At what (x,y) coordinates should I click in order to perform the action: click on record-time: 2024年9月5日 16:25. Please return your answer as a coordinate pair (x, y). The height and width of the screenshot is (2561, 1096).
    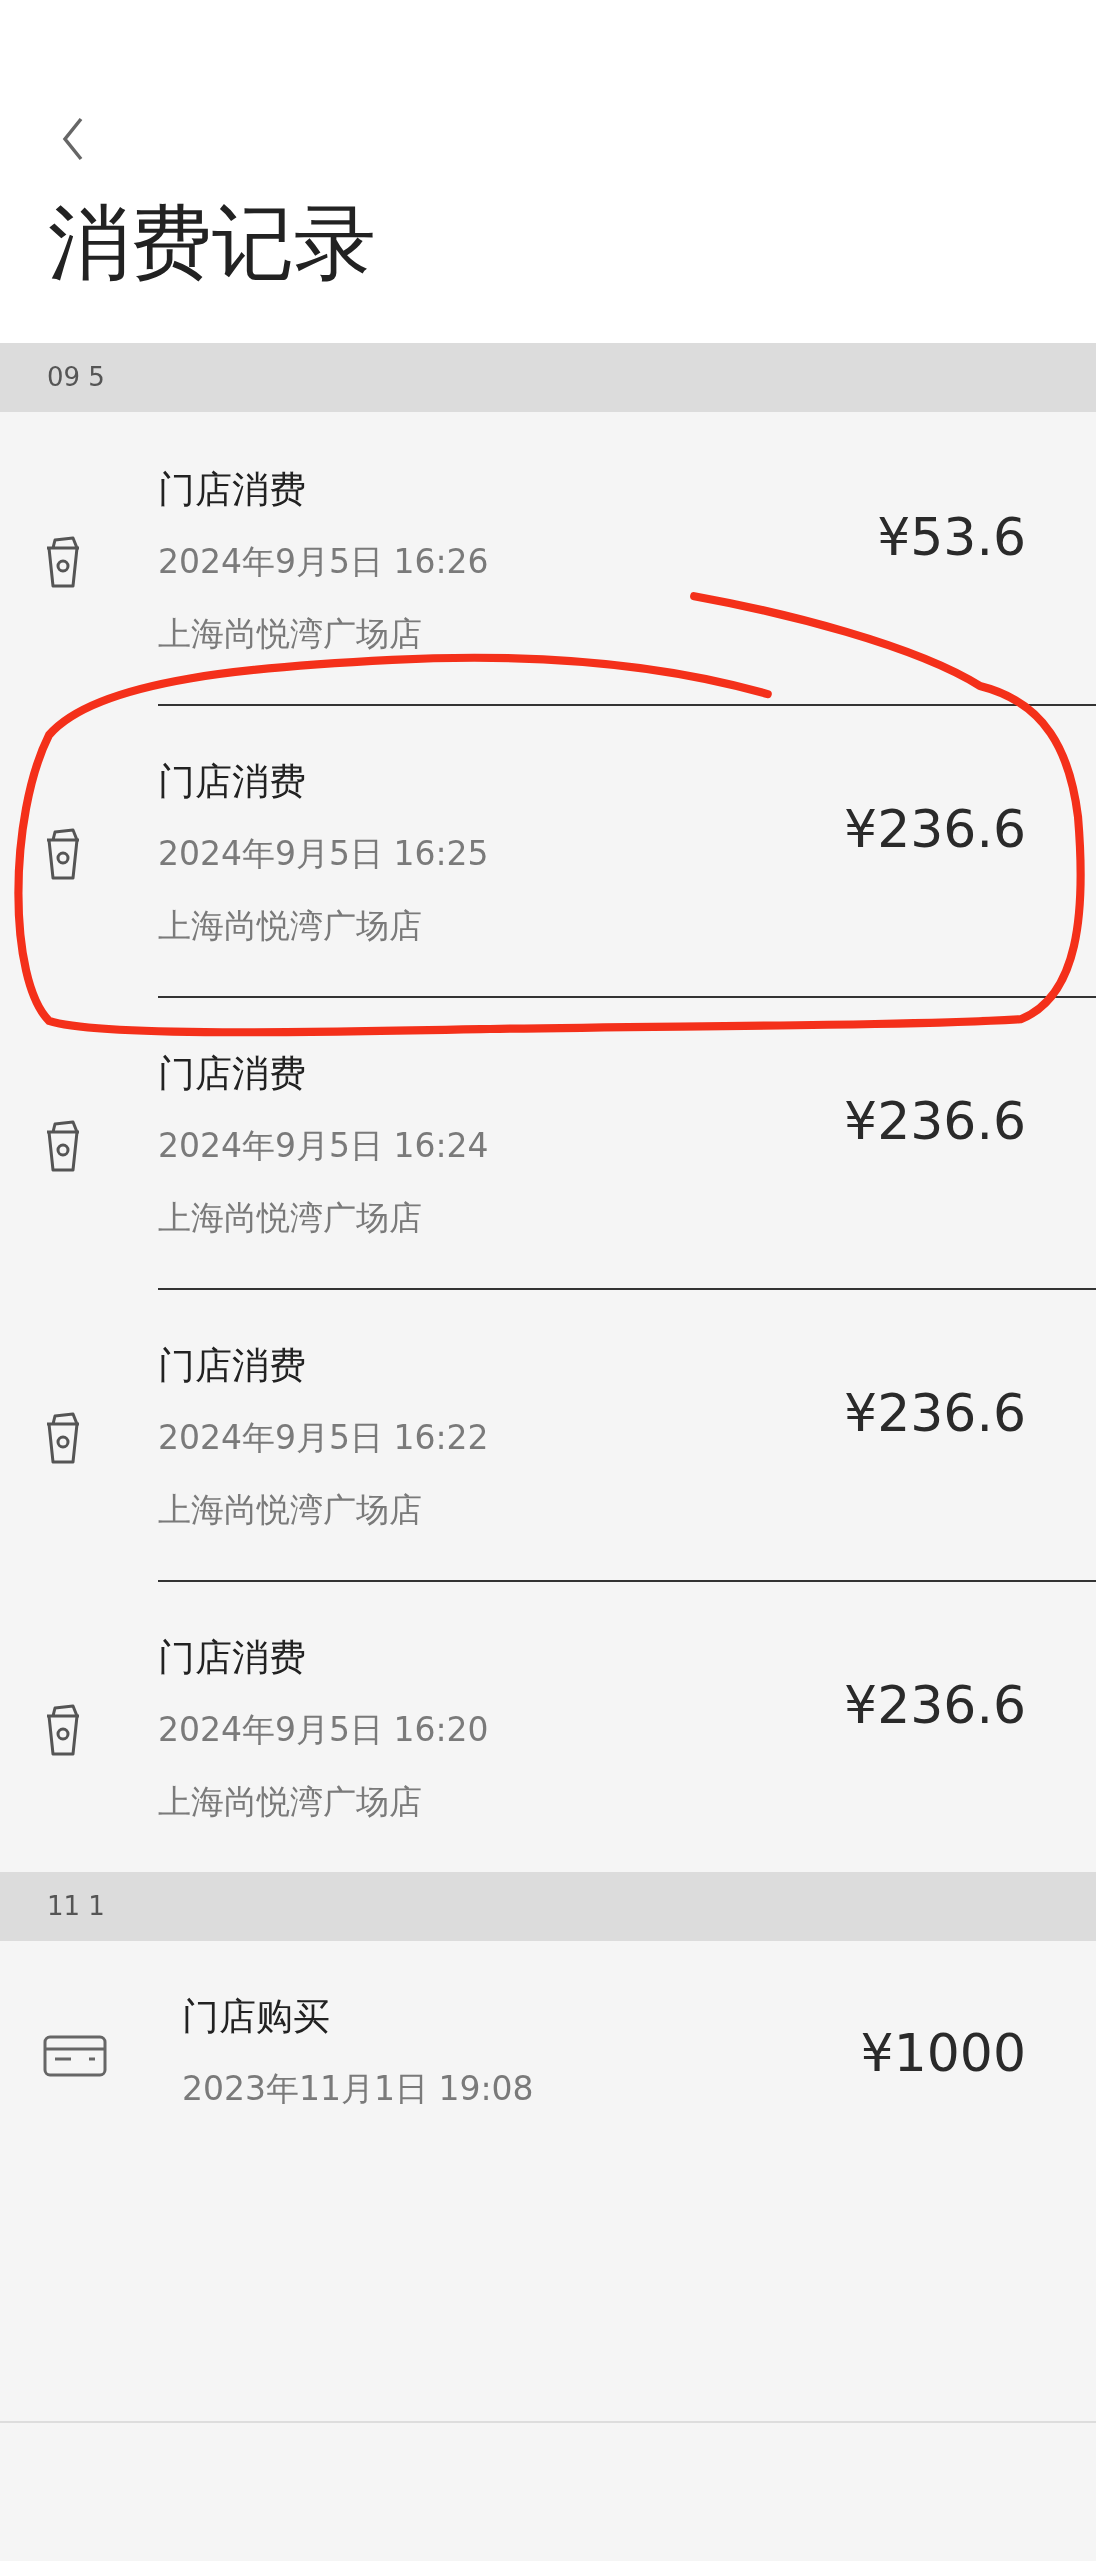
    Looking at the image, I should click on (323, 854).